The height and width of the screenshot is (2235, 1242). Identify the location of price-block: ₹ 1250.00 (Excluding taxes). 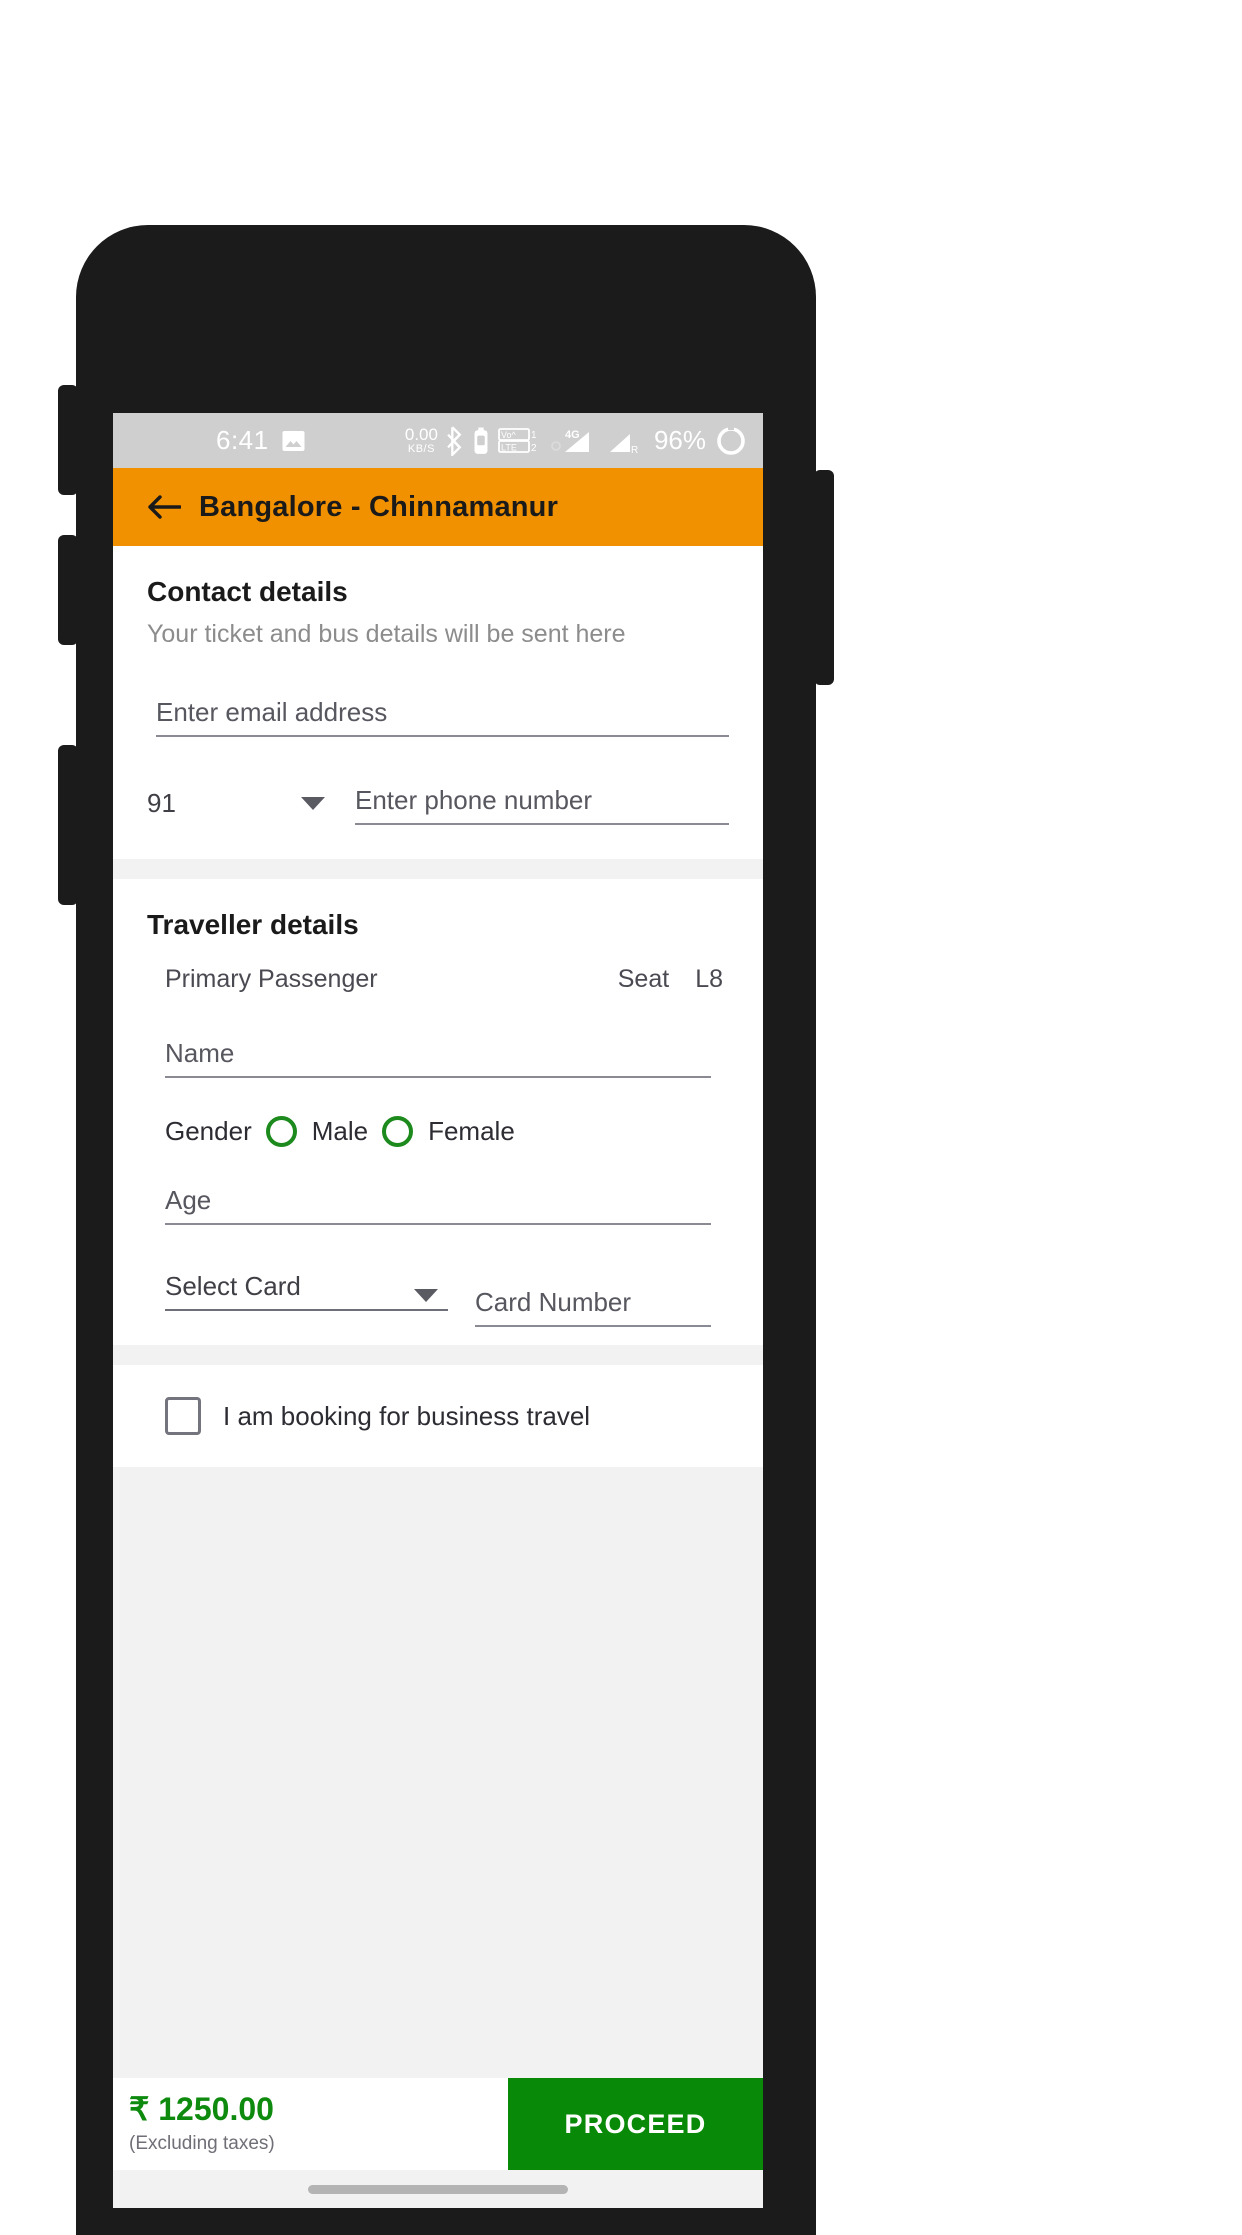
(310, 2124).